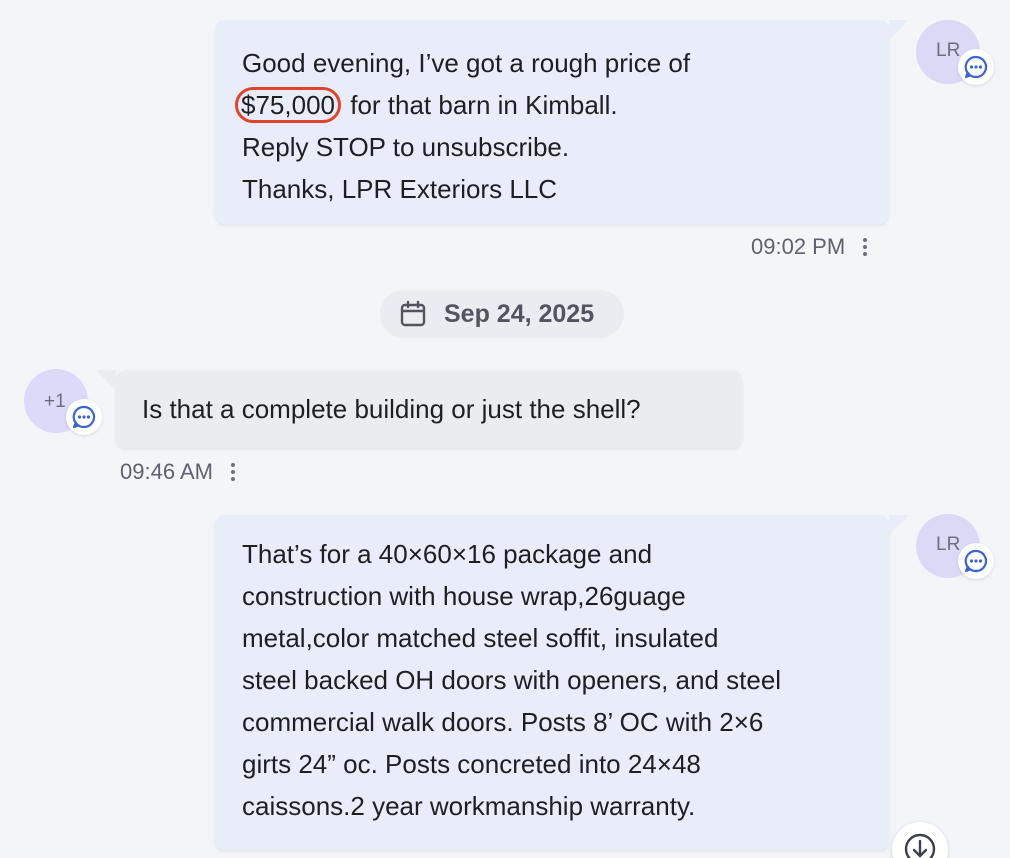 The width and height of the screenshot is (1010, 858). What do you see at coordinates (471, 764) in the screenshot?
I see `message-text-line: girts 24” oc. Posts concreted into 24×48` at bounding box center [471, 764].